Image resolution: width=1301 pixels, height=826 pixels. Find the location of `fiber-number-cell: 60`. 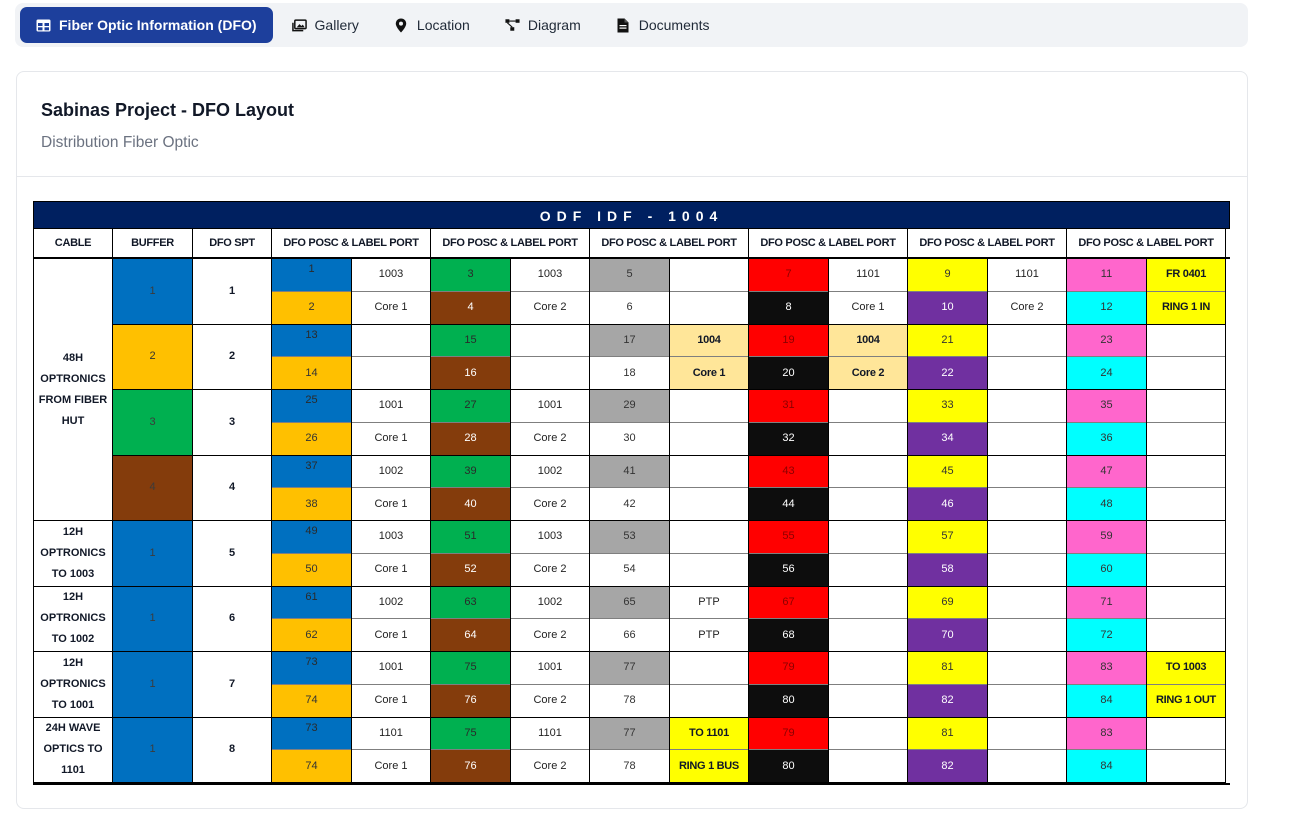

fiber-number-cell: 60 is located at coordinates (1106, 570).